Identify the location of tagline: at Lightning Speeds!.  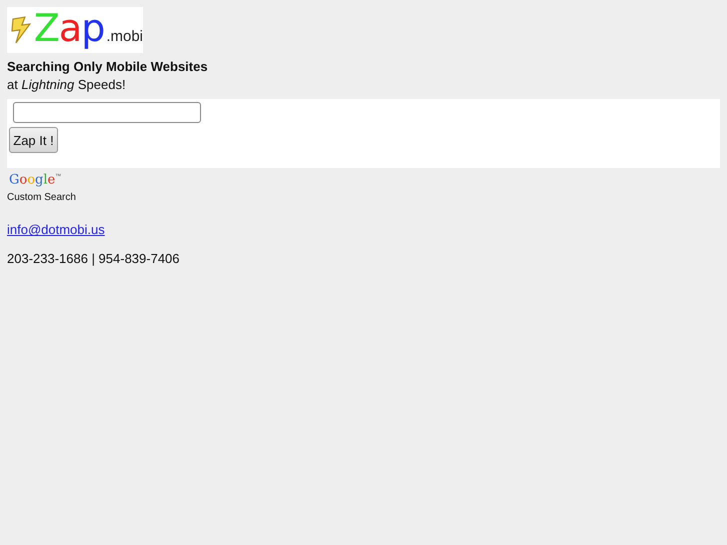
(66, 85).